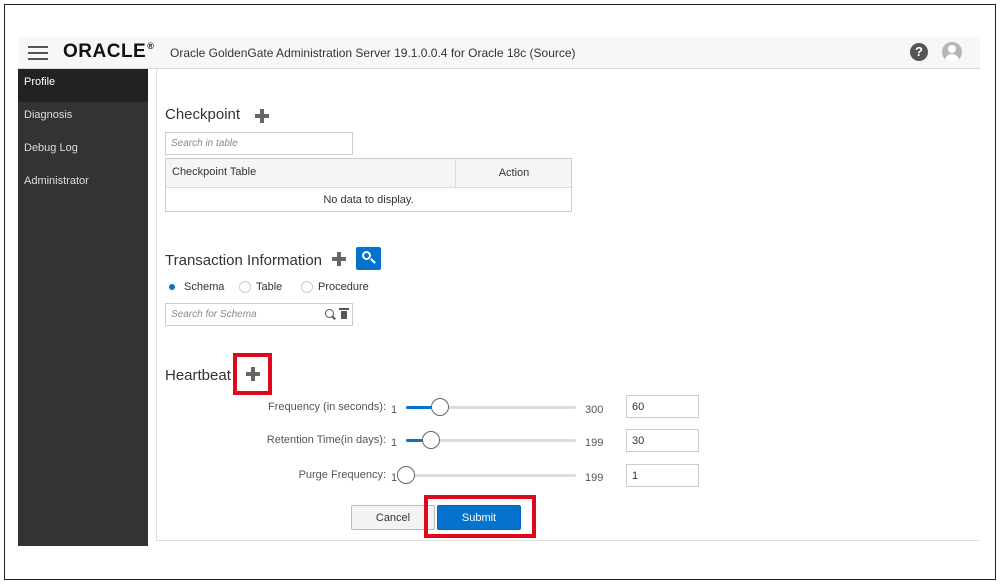 Image resolution: width=1000 pixels, height=584 pixels. What do you see at coordinates (83, 85) in the screenshot?
I see `sidebar-item-profile: Profile` at bounding box center [83, 85].